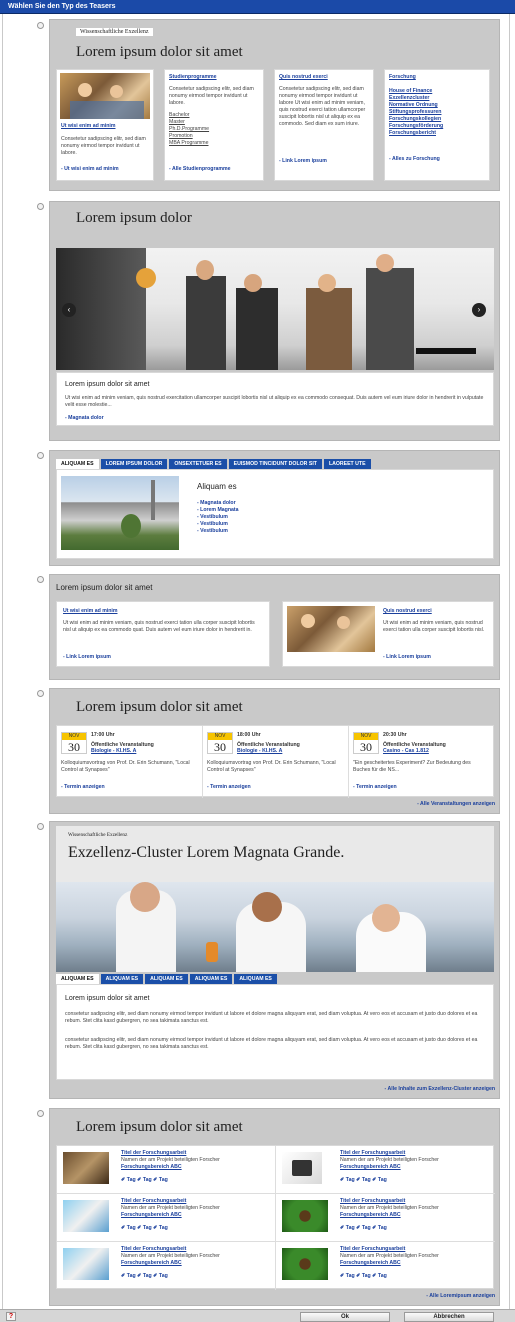  Describe the element at coordinates (189, 136) in the screenshot. I see `col2-link: Promotion` at that location.